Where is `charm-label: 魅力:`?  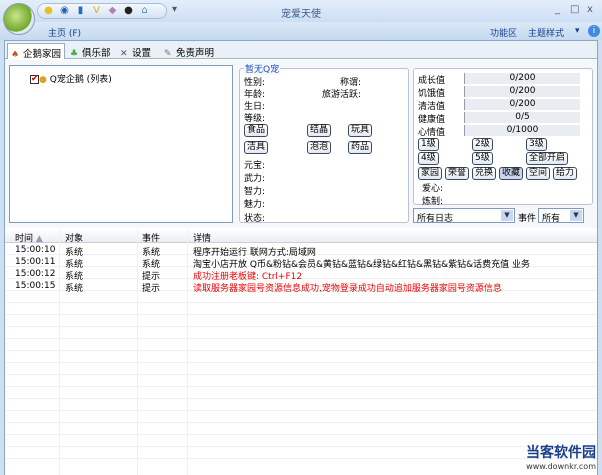 charm-label: 魅力: is located at coordinates (255, 205).